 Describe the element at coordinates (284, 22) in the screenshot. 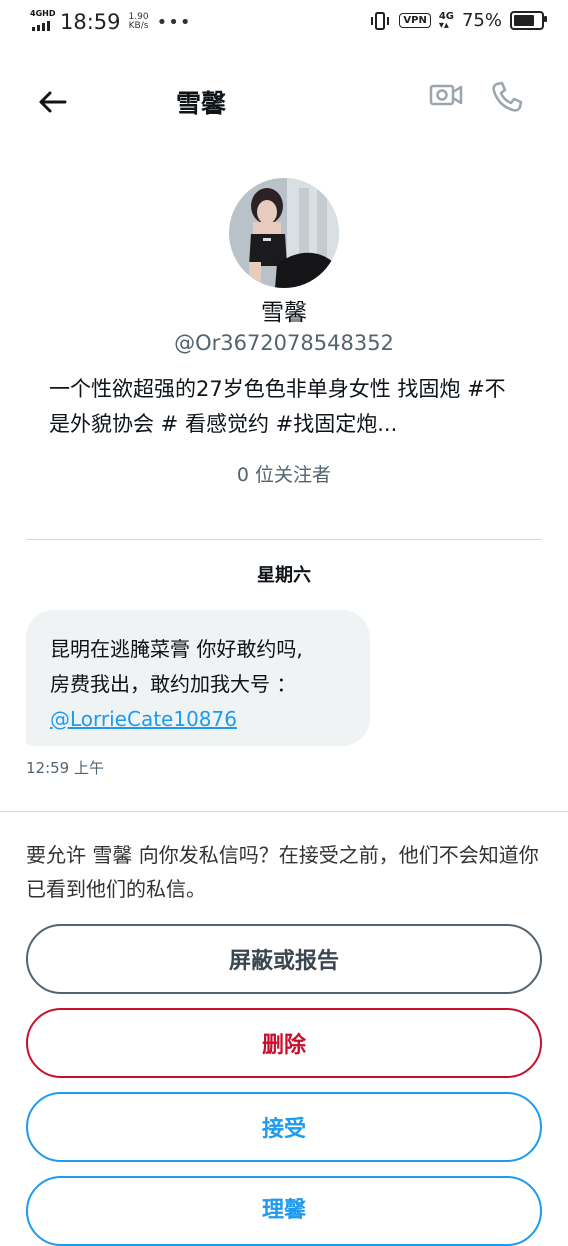

I see `status-bar: 4GHD 18:59 1.90 KB/s ••• VPN 4G ▾▴ 75%` at that location.